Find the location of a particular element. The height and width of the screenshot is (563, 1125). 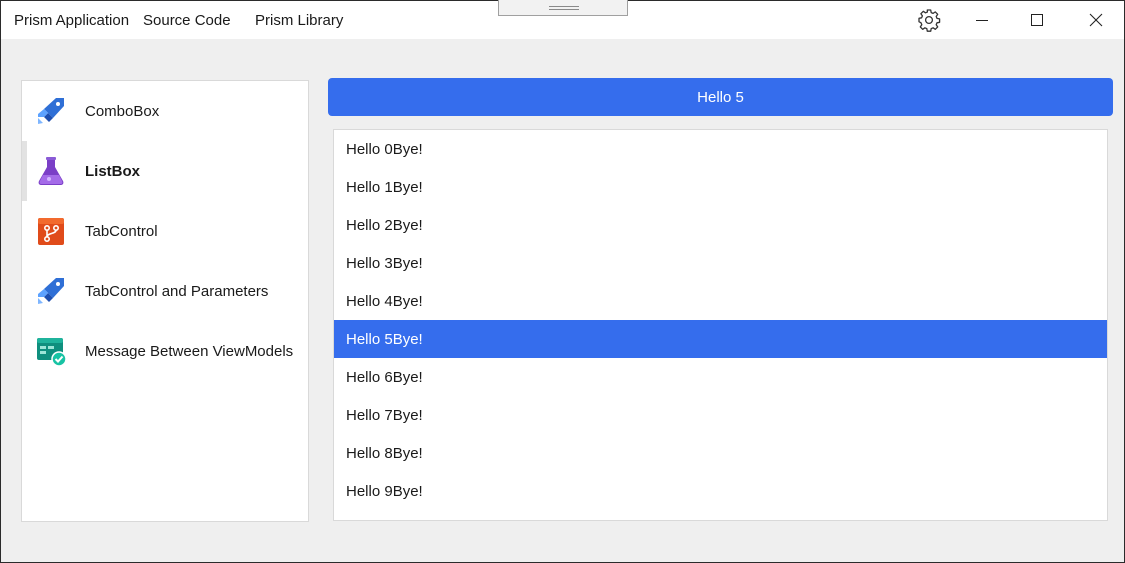

list-item: Hello 9Bye! is located at coordinates (720, 491).